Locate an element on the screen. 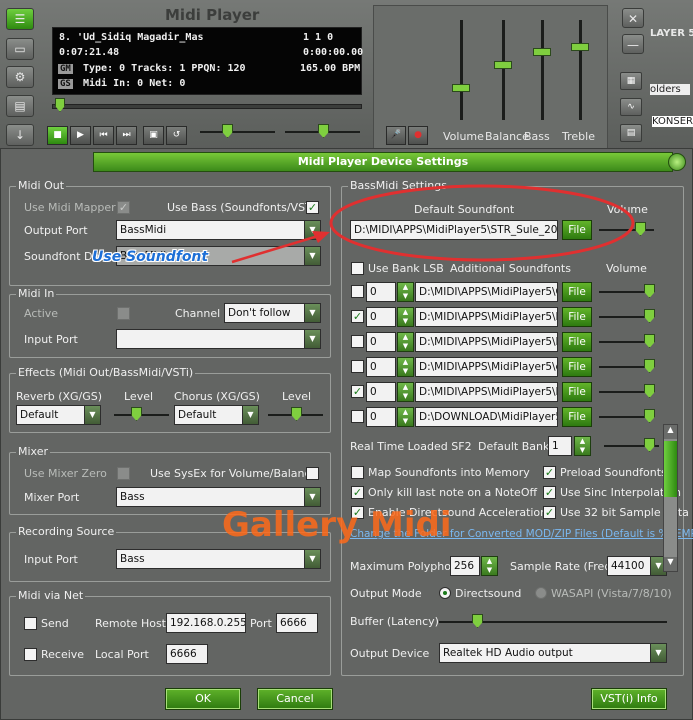  use-soundfont-annotation: Use Soundfont is located at coordinates (150, 257).